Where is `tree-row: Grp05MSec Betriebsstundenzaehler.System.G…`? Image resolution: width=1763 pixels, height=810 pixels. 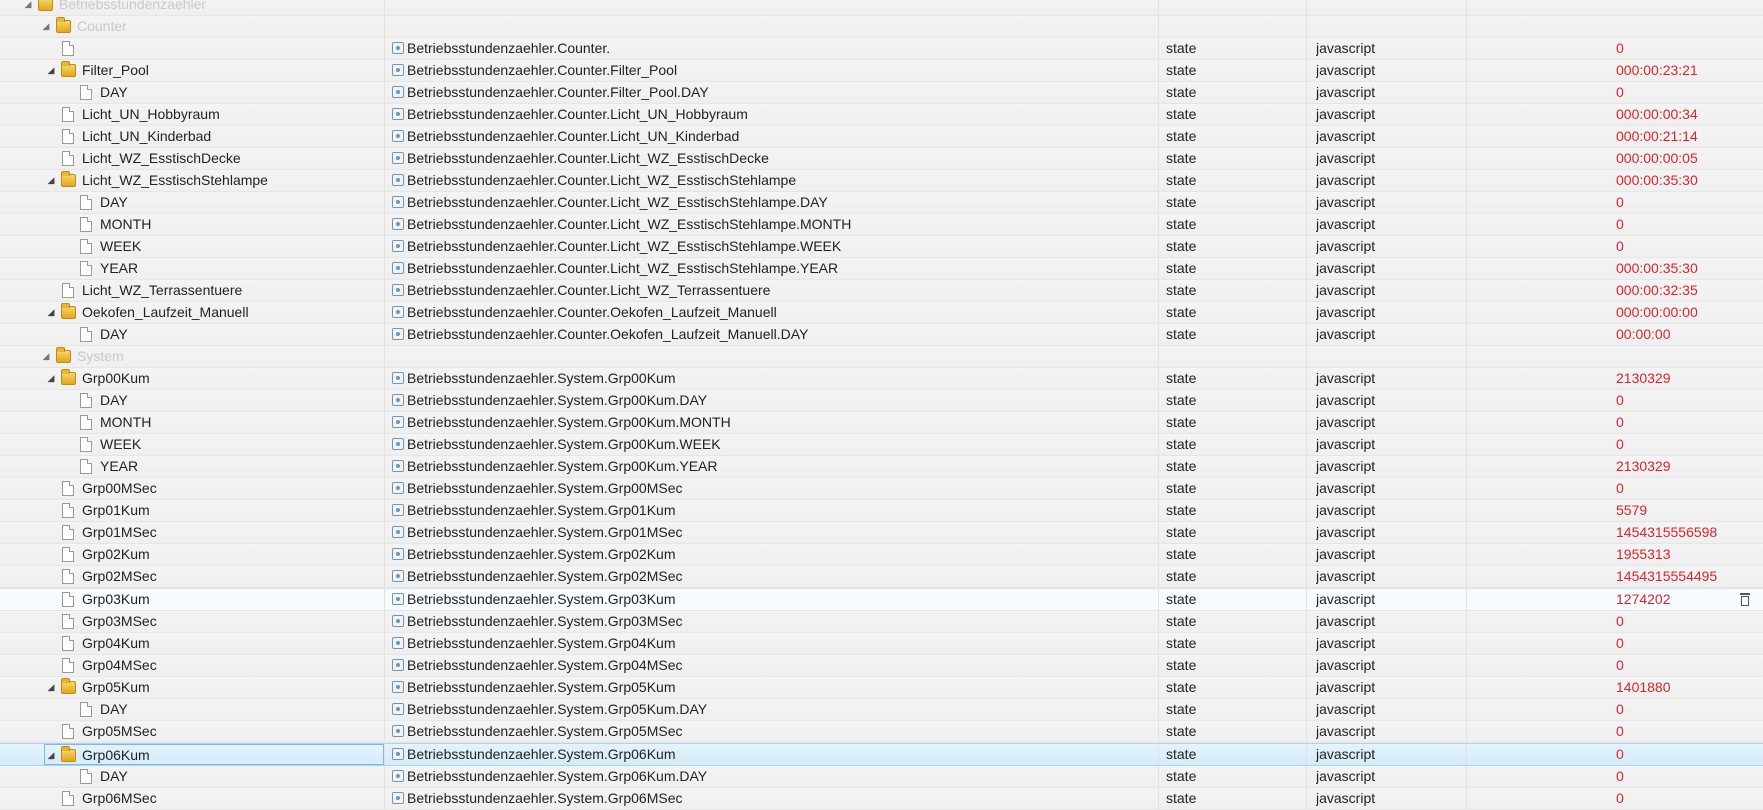 tree-row: Grp05MSec Betriebsstundenzaehler.System.G… is located at coordinates (881, 732).